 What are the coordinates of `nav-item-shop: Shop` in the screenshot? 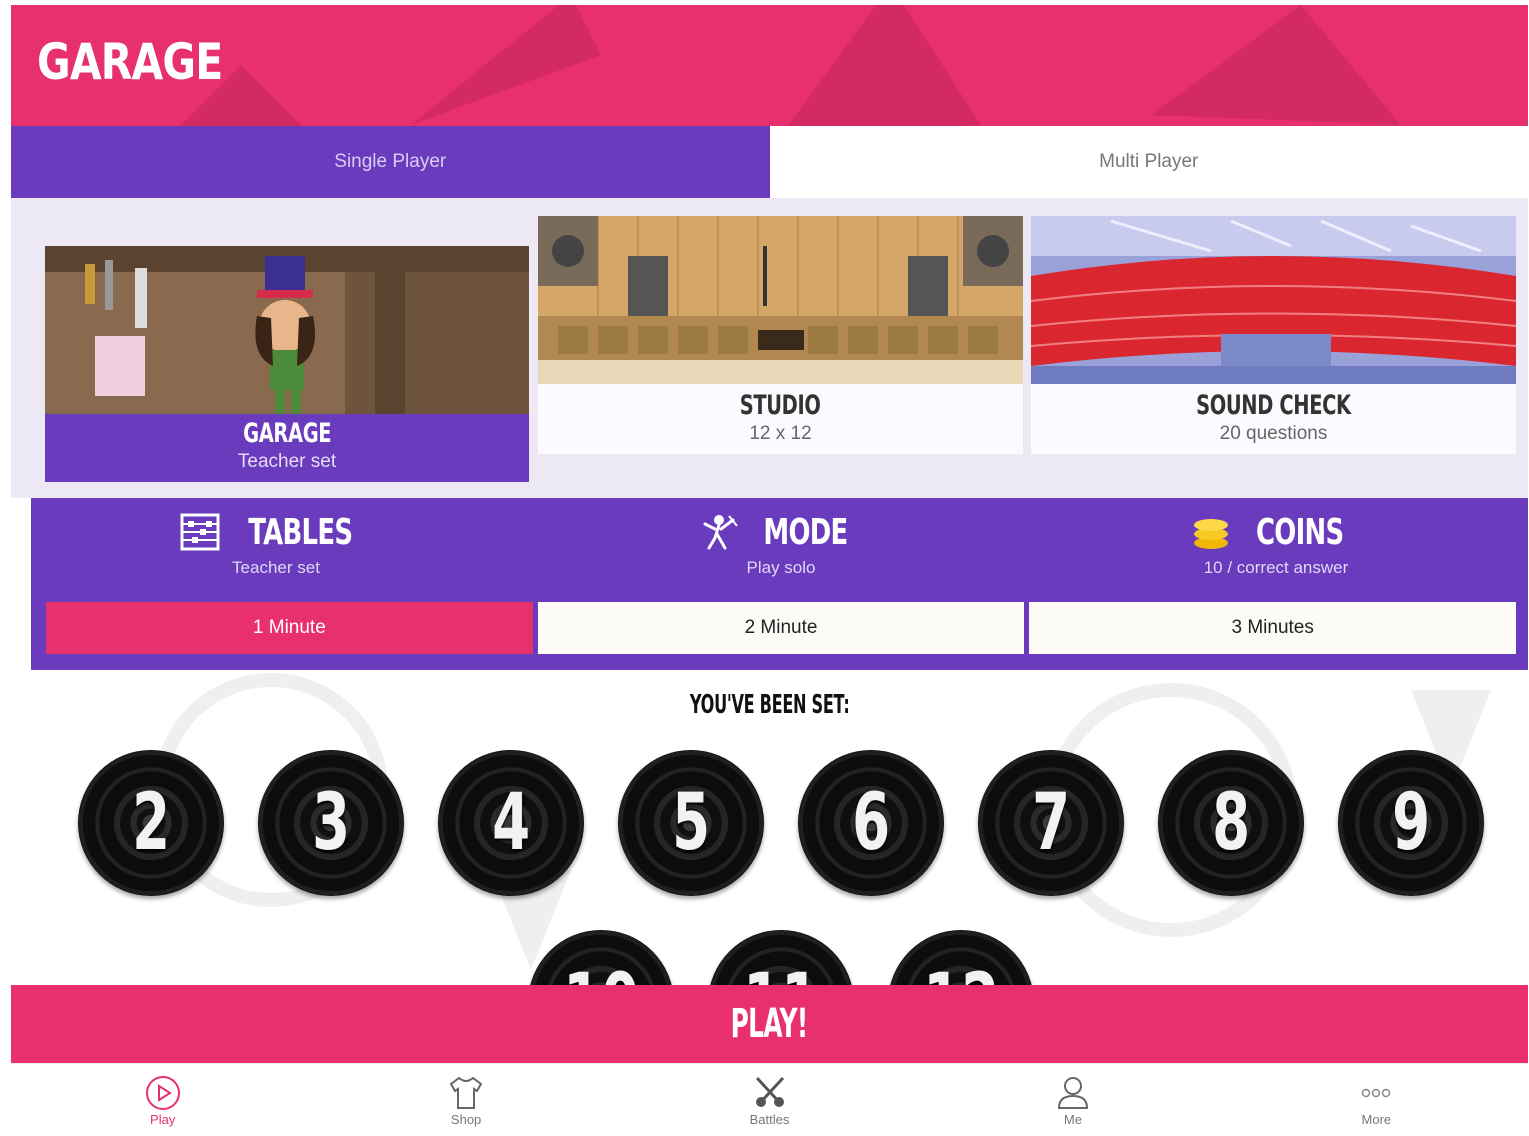 It's located at (465, 1100).